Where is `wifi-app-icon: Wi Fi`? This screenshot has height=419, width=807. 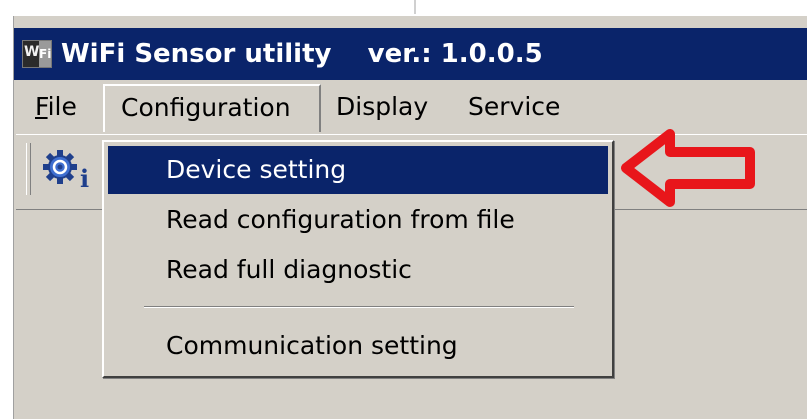
wifi-app-icon: Wi Fi is located at coordinates (37, 54).